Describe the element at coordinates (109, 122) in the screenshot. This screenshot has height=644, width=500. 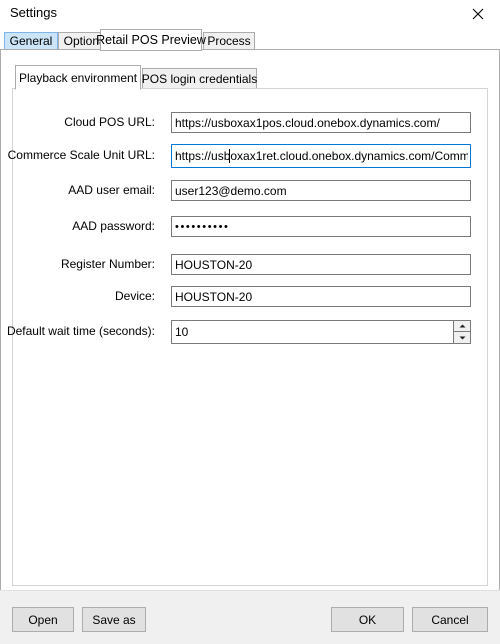
I see `label-cloud-pos-url: Cloud POS URL:` at that location.